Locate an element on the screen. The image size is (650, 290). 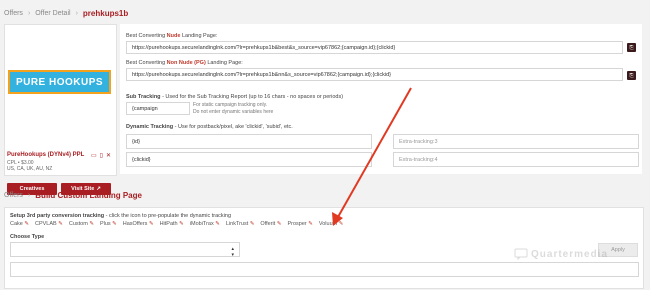
annotation-arrow is located at coordinates (372, 156).